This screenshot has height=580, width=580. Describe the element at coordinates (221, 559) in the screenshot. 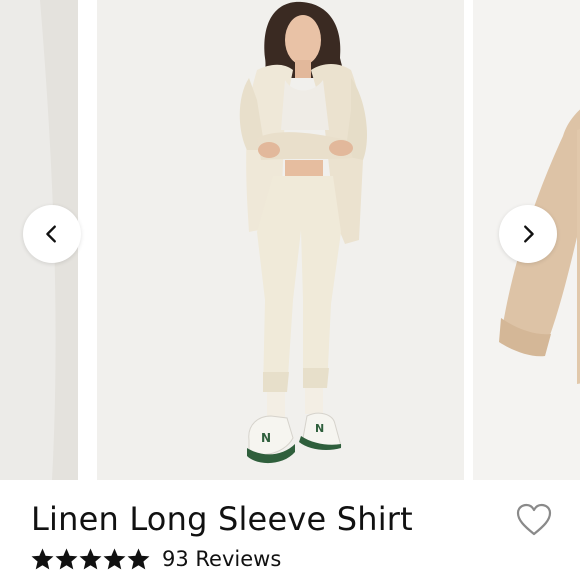

I see `reviews-link: 93 Reviews` at that location.